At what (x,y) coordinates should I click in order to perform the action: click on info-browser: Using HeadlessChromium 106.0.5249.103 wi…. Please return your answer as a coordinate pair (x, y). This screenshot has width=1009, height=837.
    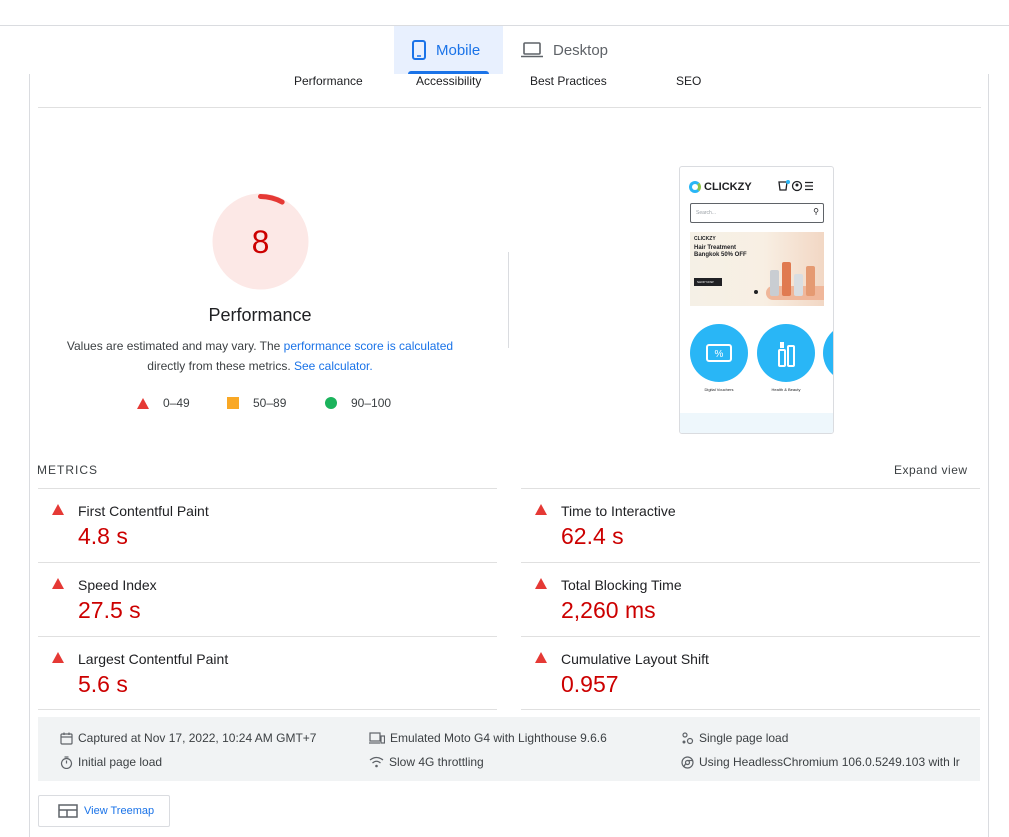
    Looking at the image, I should click on (820, 762).